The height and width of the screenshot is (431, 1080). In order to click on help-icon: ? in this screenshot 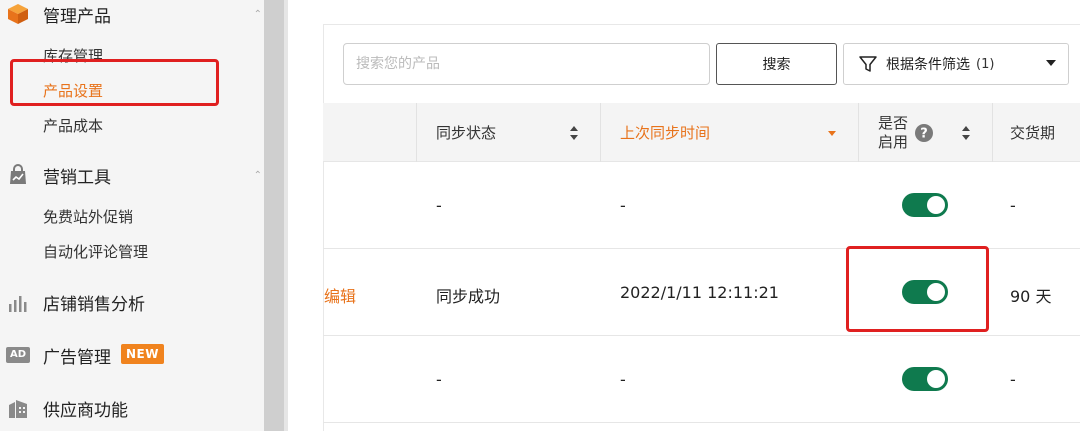, I will do `click(924, 133)`.